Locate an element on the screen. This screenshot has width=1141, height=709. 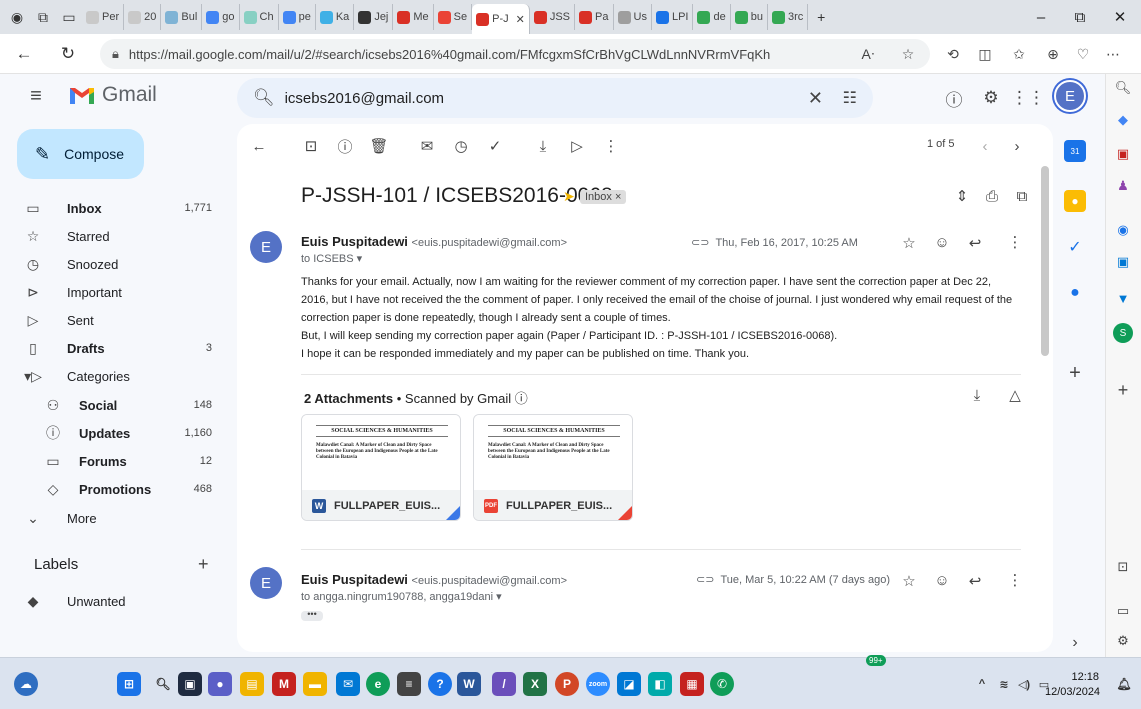
sidebar-item-important: ⊳ Important is located at coordinates (115, 292).